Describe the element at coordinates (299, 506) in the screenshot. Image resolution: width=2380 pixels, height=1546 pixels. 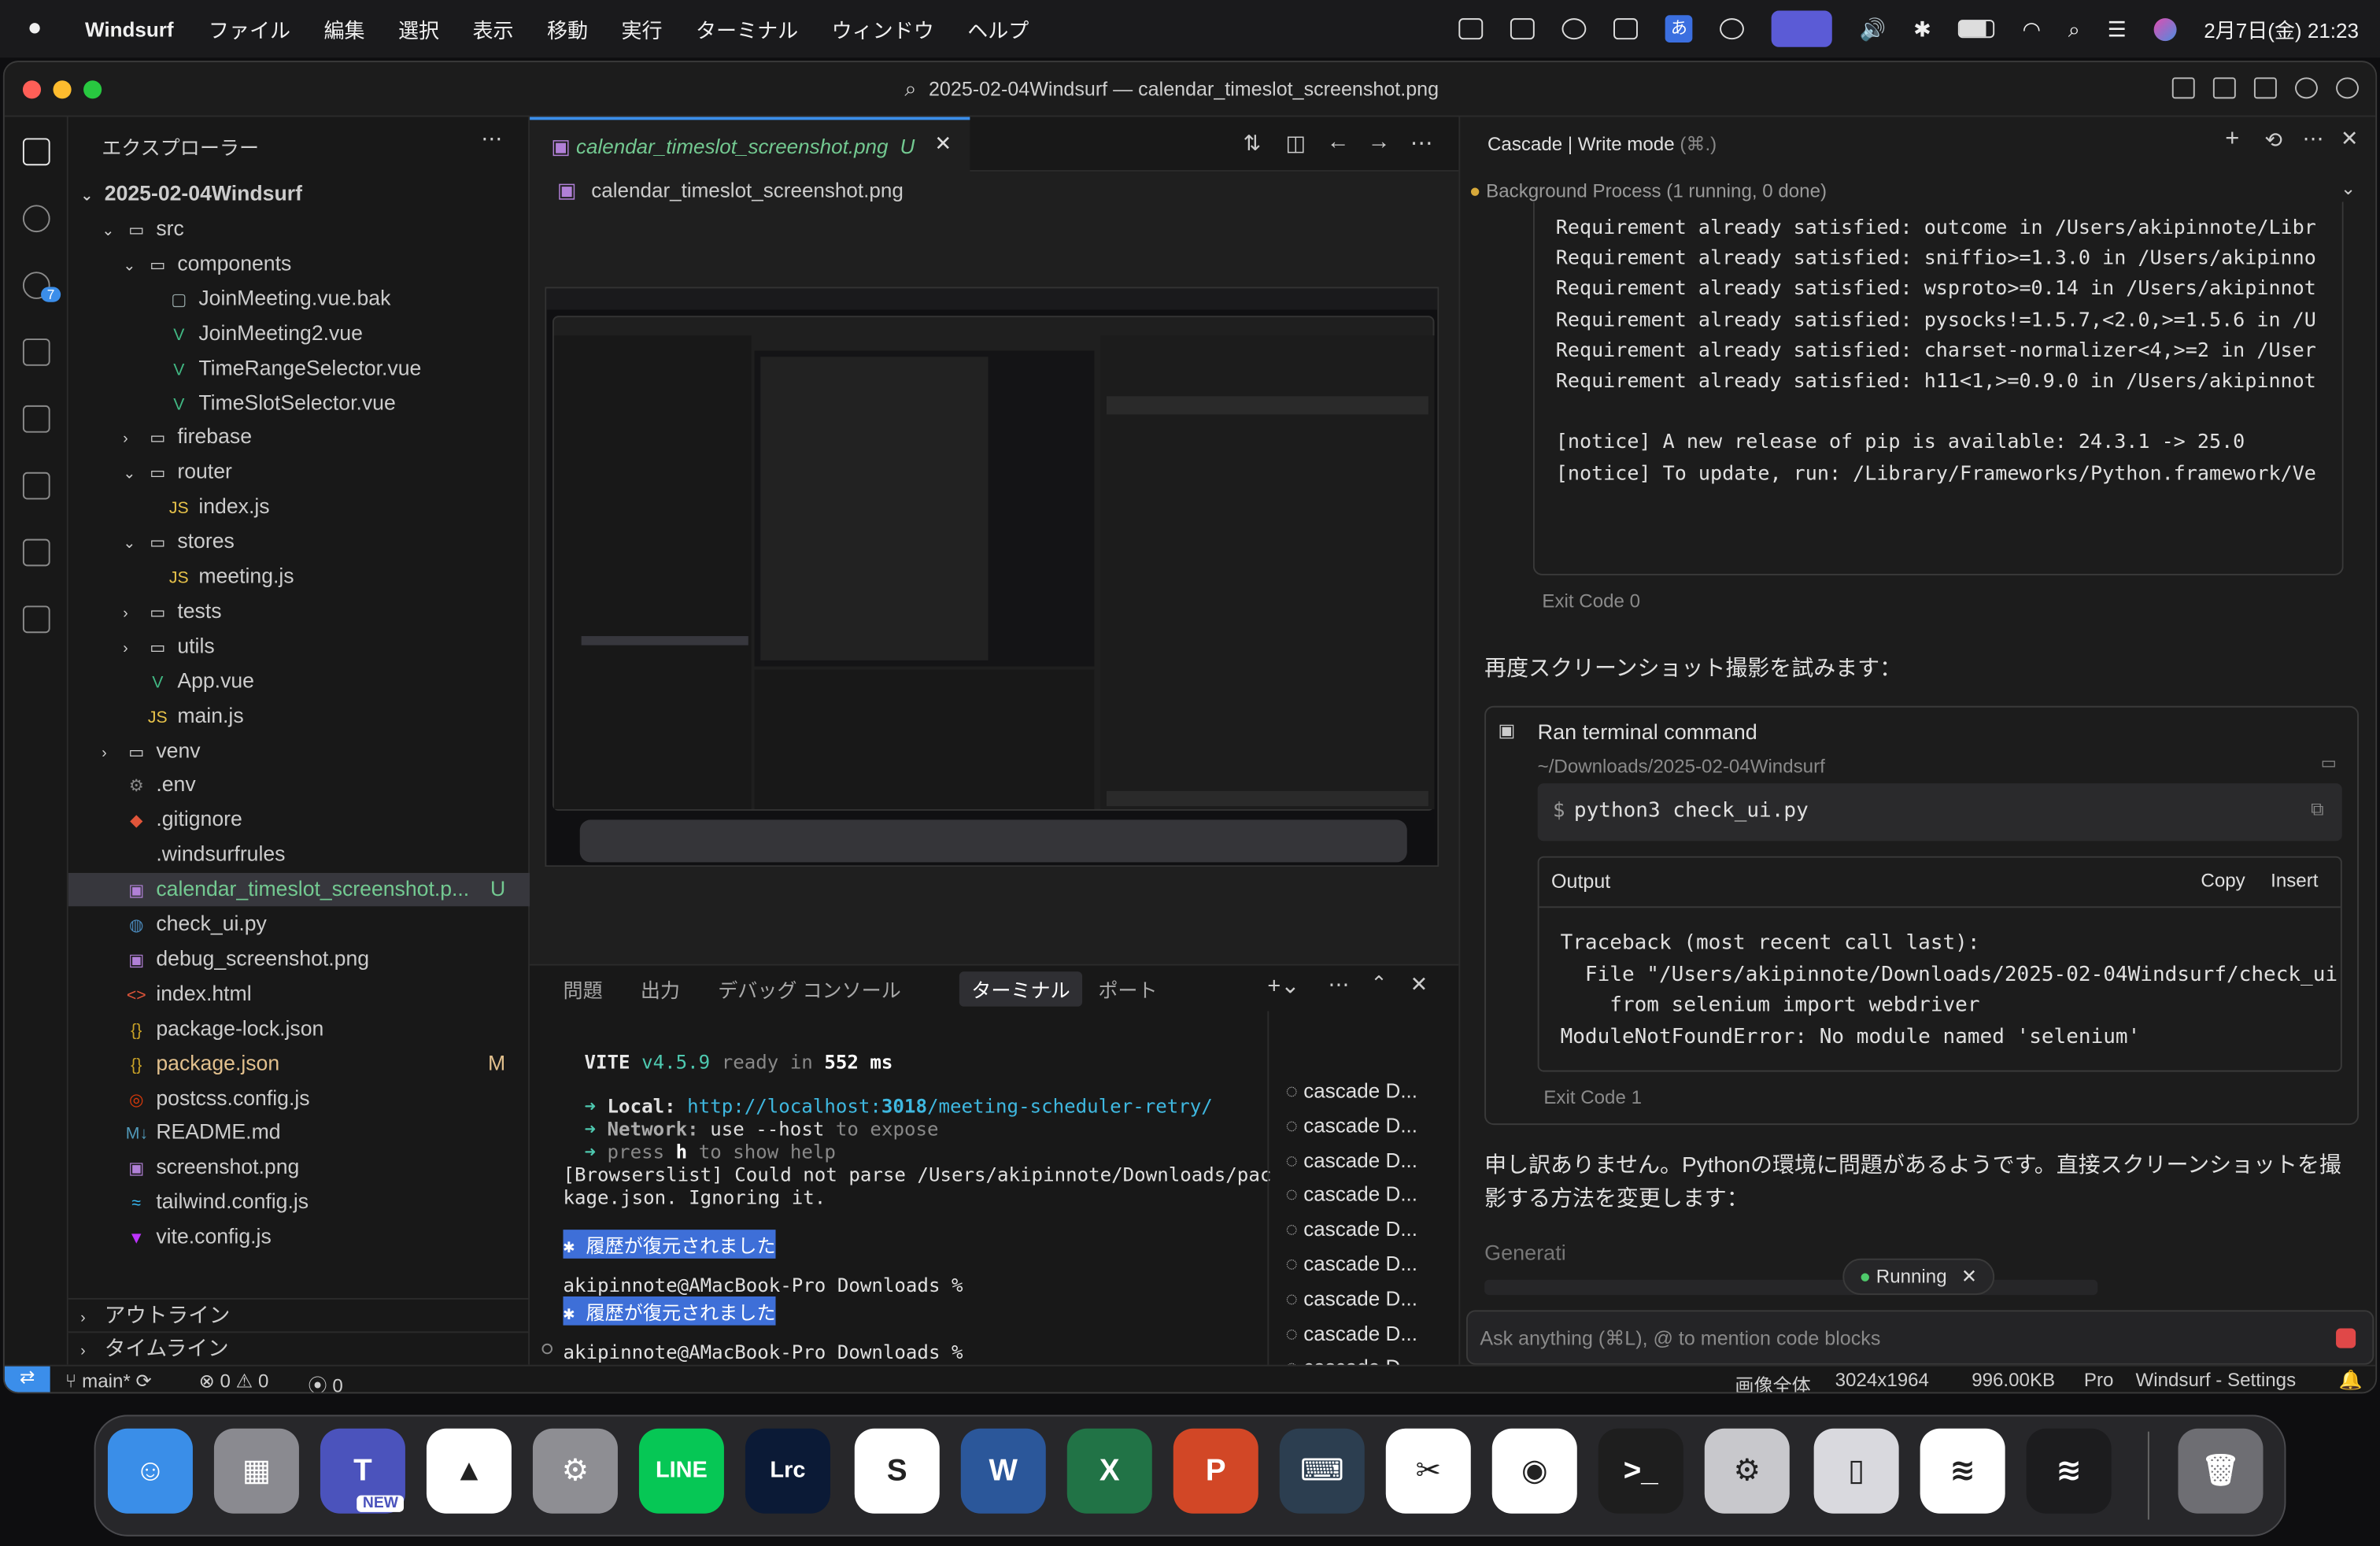
I see `file-item: JS index.js` at that location.